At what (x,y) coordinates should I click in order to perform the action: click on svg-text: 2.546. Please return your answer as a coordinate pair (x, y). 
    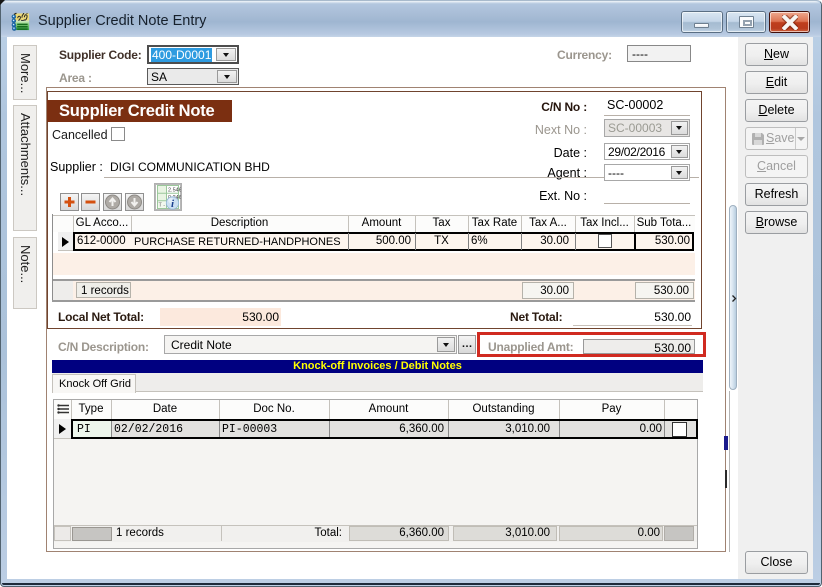
    Looking at the image, I should click on (174, 191).